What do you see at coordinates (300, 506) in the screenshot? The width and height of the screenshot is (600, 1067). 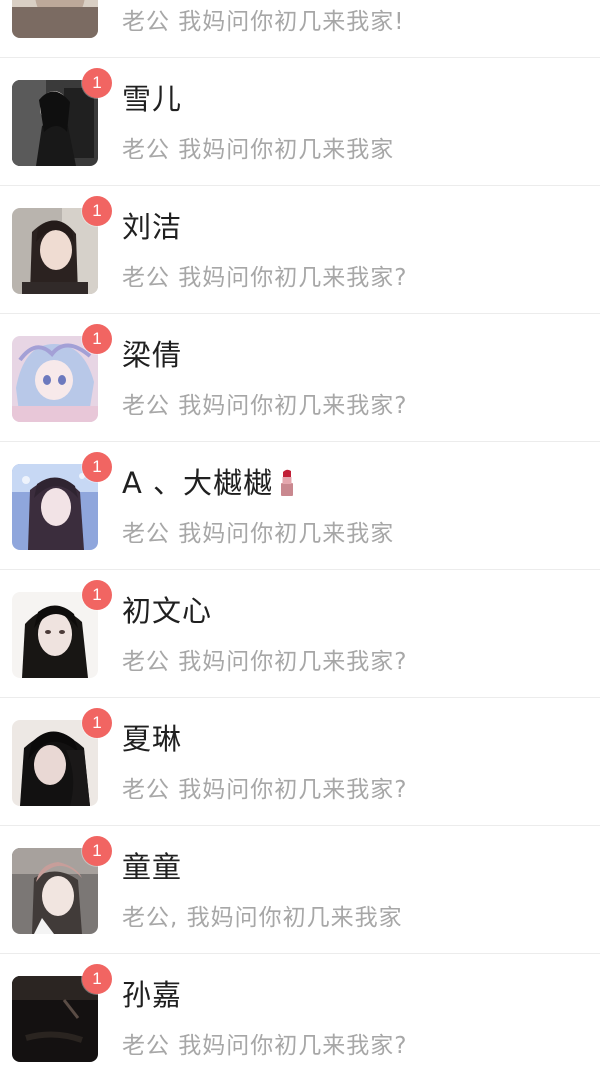 I see `chat-row: 1 A 、大樾樾 老公 我妈问你初几来我家` at bounding box center [300, 506].